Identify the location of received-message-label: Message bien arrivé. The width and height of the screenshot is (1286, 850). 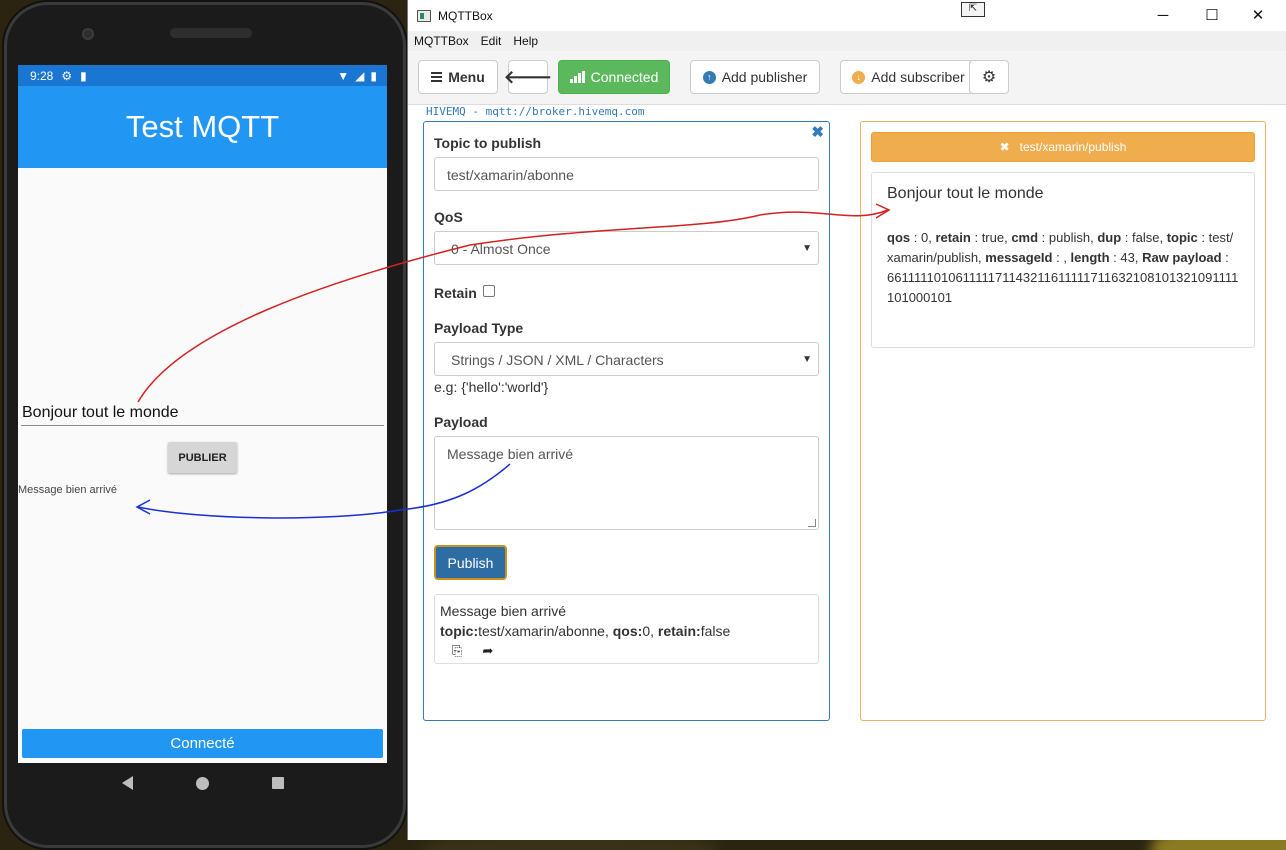
(68, 490).